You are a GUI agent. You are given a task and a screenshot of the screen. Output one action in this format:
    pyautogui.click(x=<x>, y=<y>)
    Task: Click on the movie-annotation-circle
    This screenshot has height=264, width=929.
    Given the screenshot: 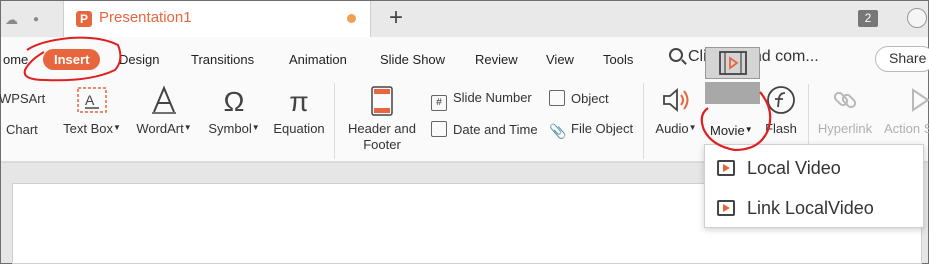 What is the action you would take?
    pyautogui.click(x=736, y=121)
    